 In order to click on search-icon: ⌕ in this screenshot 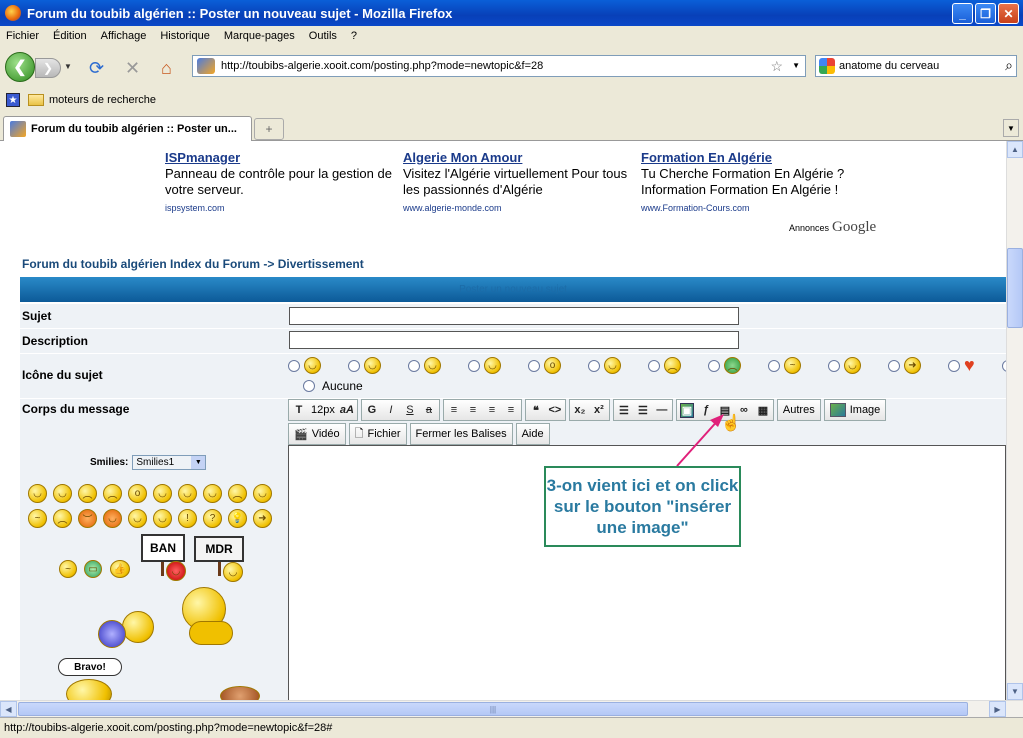, I will do `click(1009, 65)`.